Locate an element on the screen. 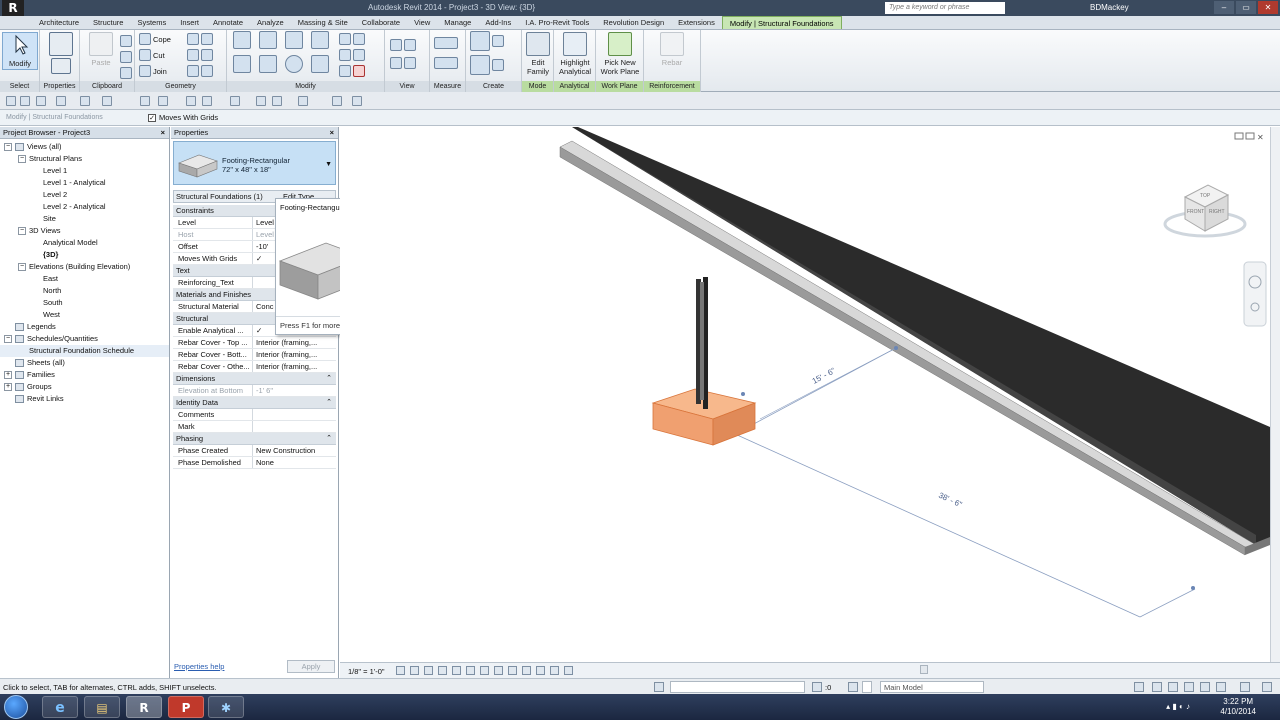 This screenshot has height=720, width=1280. browser-node: −3D Views is located at coordinates (84, 231).